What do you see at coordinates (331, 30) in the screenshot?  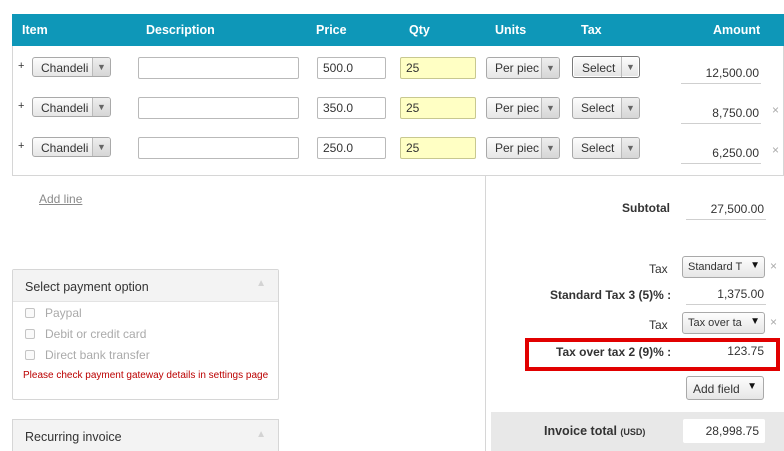 I see `col-header-price: Price` at bounding box center [331, 30].